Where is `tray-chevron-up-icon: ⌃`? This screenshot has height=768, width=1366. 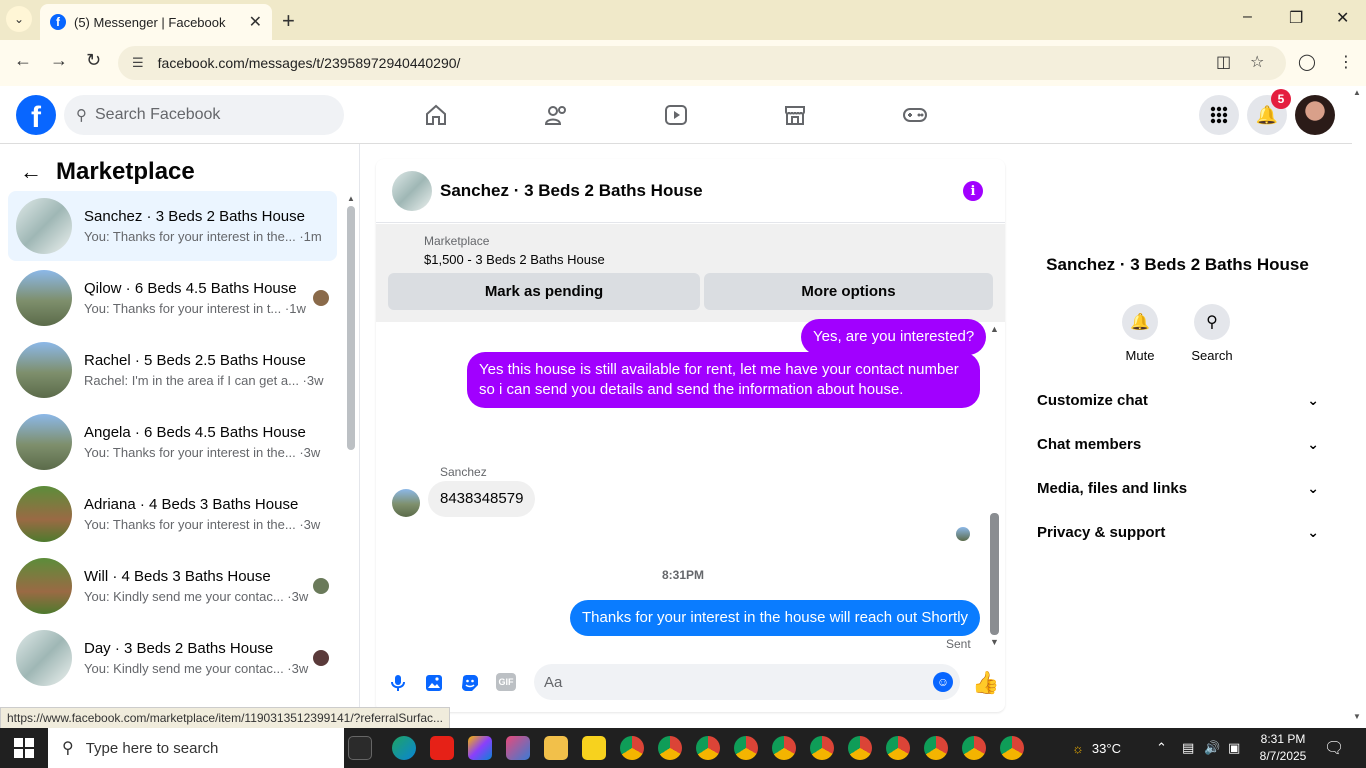 tray-chevron-up-icon: ⌃ is located at coordinates (1161, 748).